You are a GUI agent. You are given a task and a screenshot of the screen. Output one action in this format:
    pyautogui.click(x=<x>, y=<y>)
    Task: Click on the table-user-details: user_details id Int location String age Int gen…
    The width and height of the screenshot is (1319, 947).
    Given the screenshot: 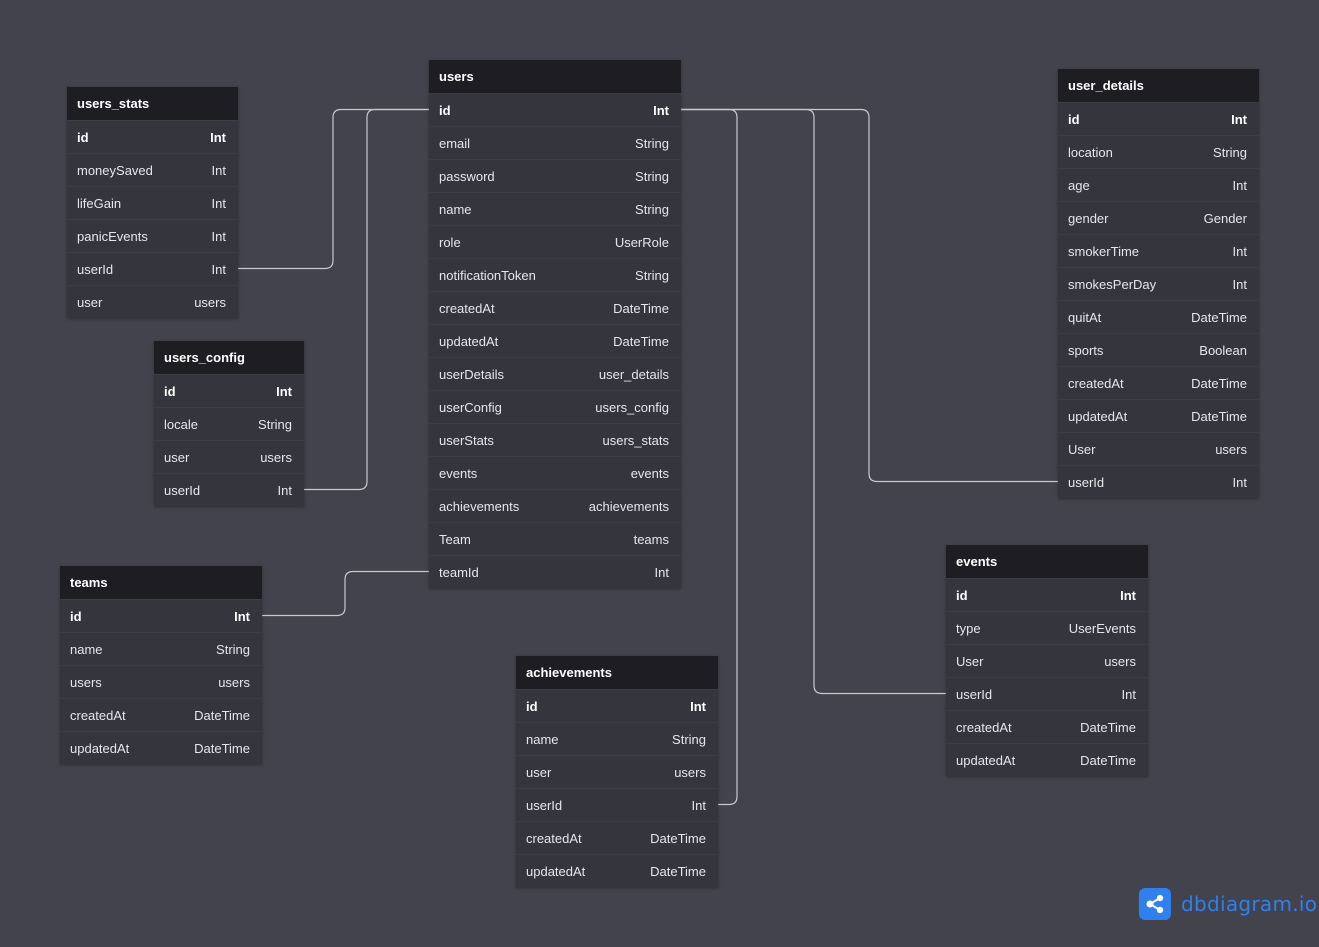 What is the action you would take?
    pyautogui.click(x=1158, y=283)
    